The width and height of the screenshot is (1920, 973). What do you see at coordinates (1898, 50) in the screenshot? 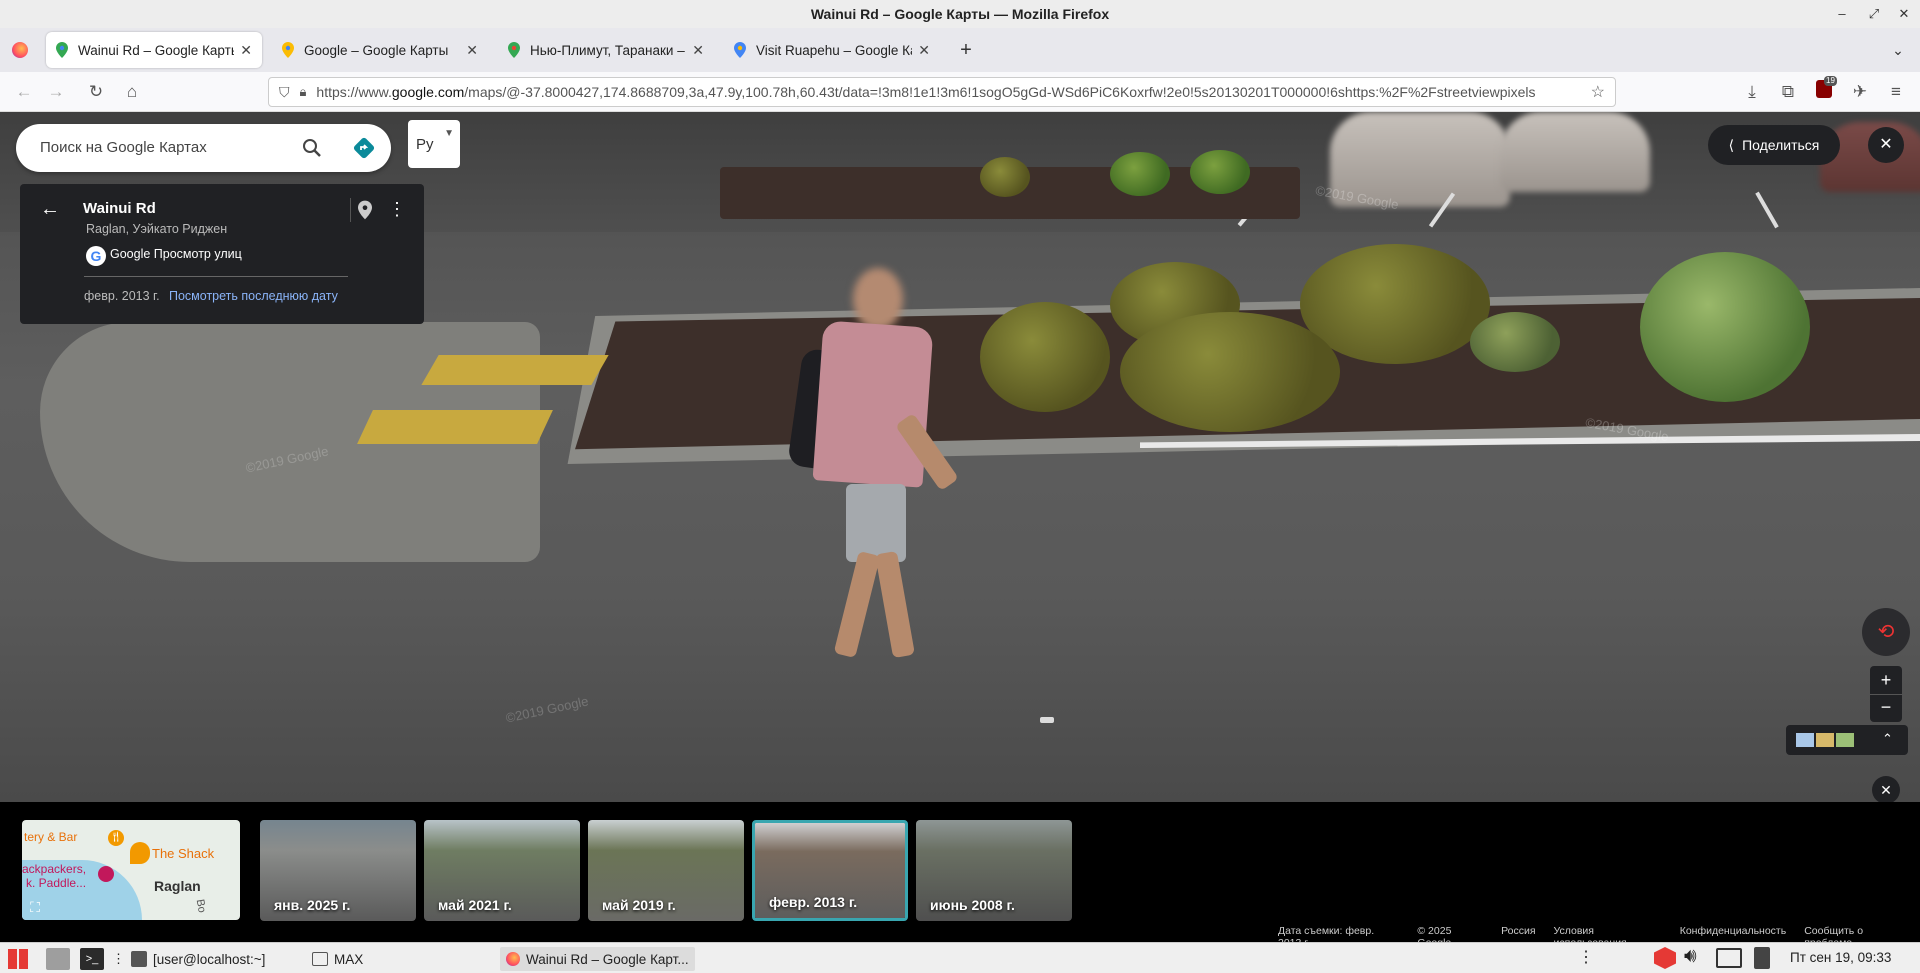
I see `tab-list-chevron-icon: ⌄` at bounding box center [1898, 50].